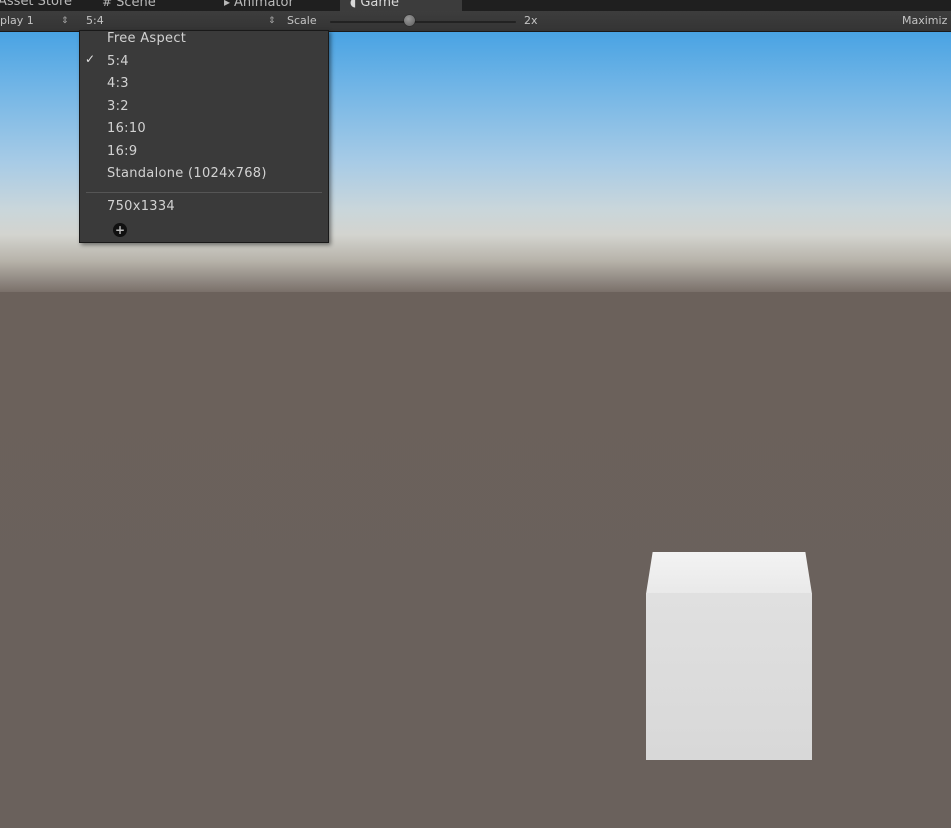 The width and height of the screenshot is (951, 828). What do you see at coordinates (90, 59) in the screenshot?
I see `check-icon: ✓` at bounding box center [90, 59].